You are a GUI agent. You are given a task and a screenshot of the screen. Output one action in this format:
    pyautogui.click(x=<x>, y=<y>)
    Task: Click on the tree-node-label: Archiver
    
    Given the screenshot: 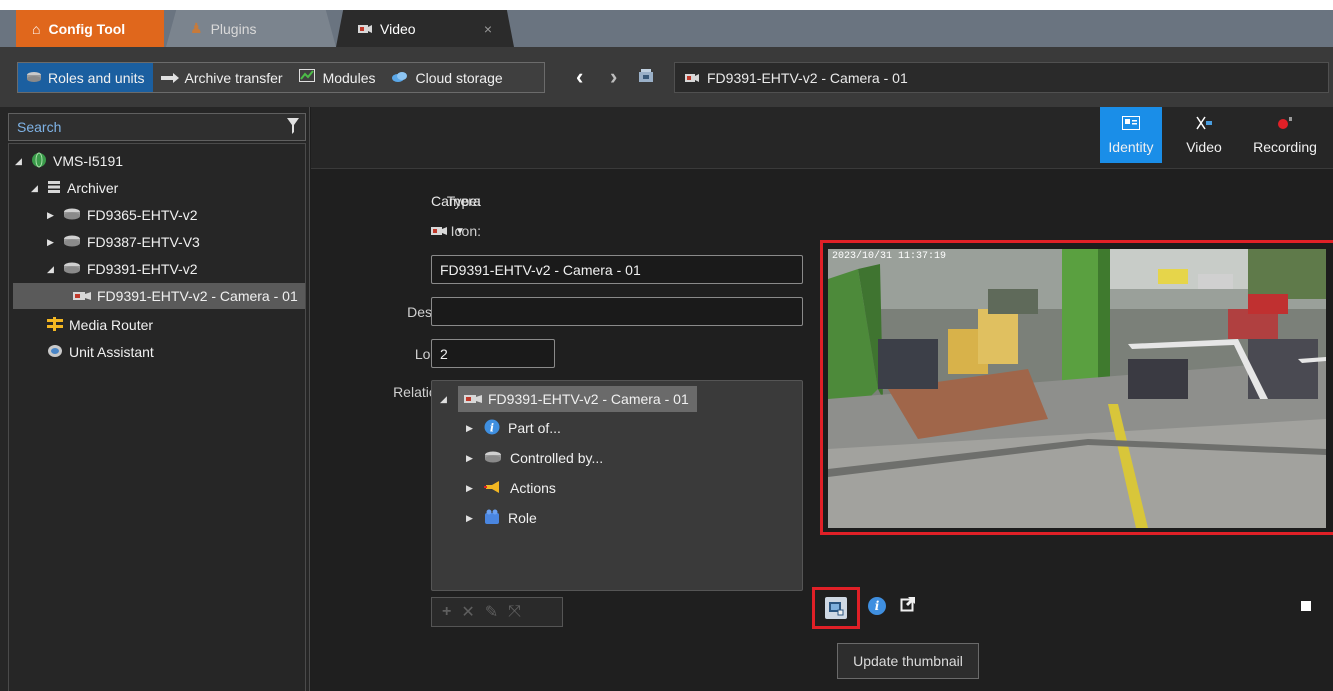 What is the action you would take?
    pyautogui.click(x=93, y=188)
    